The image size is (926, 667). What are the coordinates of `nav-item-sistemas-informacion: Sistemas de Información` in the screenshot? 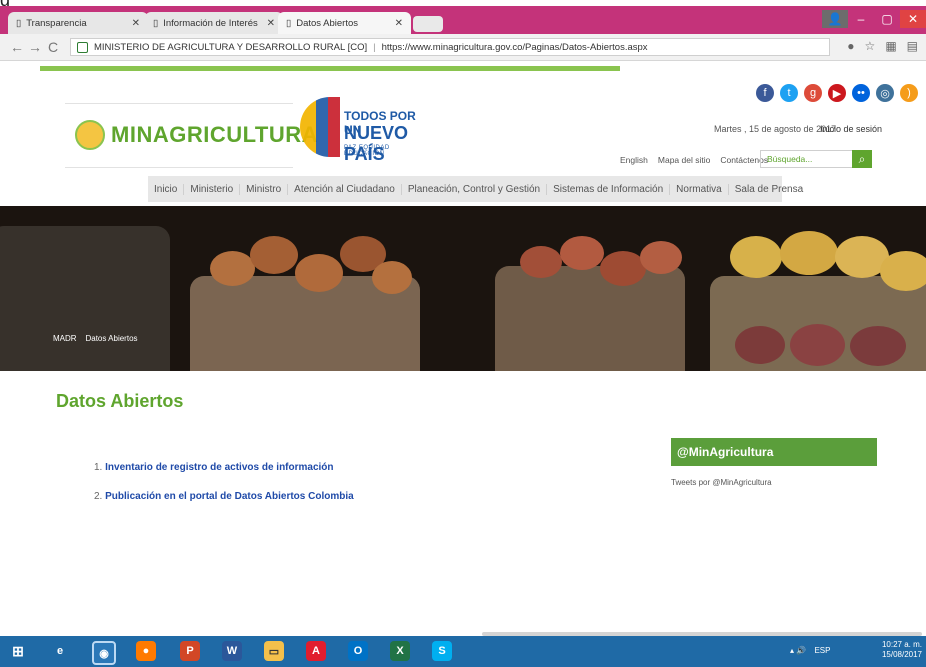 It's located at (609, 189).